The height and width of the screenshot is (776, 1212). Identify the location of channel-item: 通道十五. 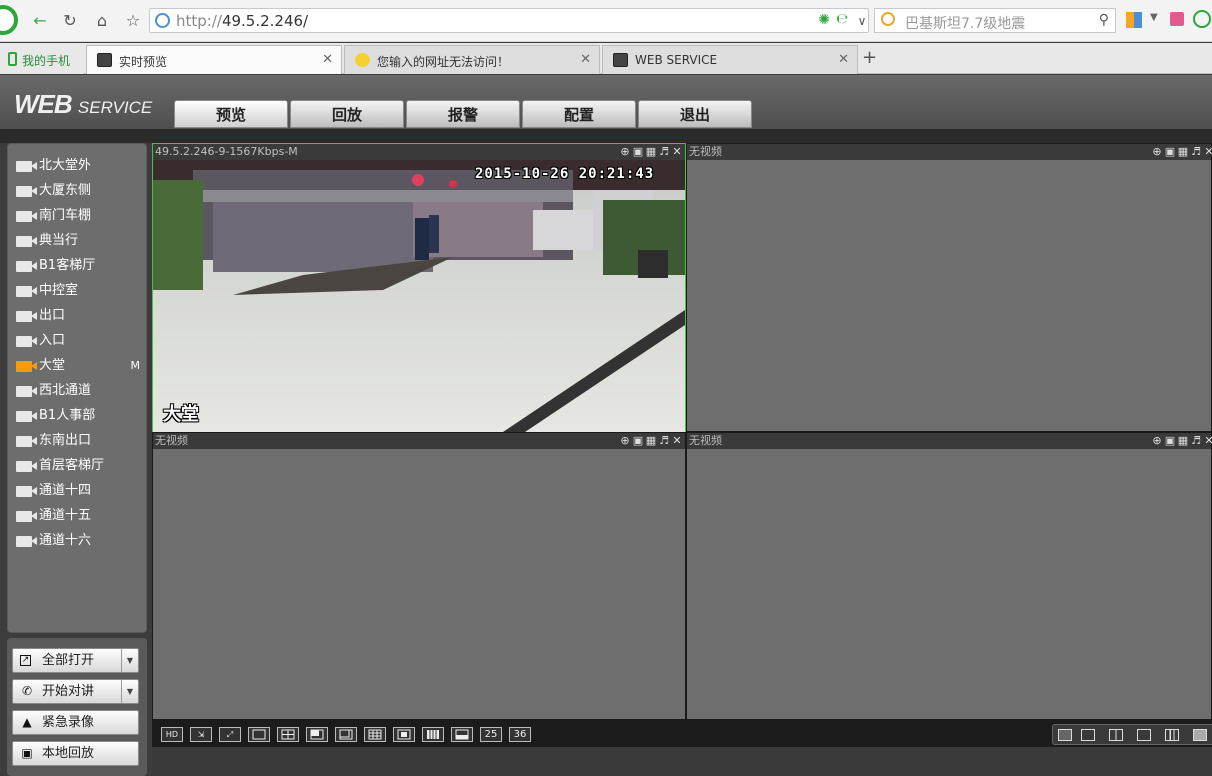
(80, 516).